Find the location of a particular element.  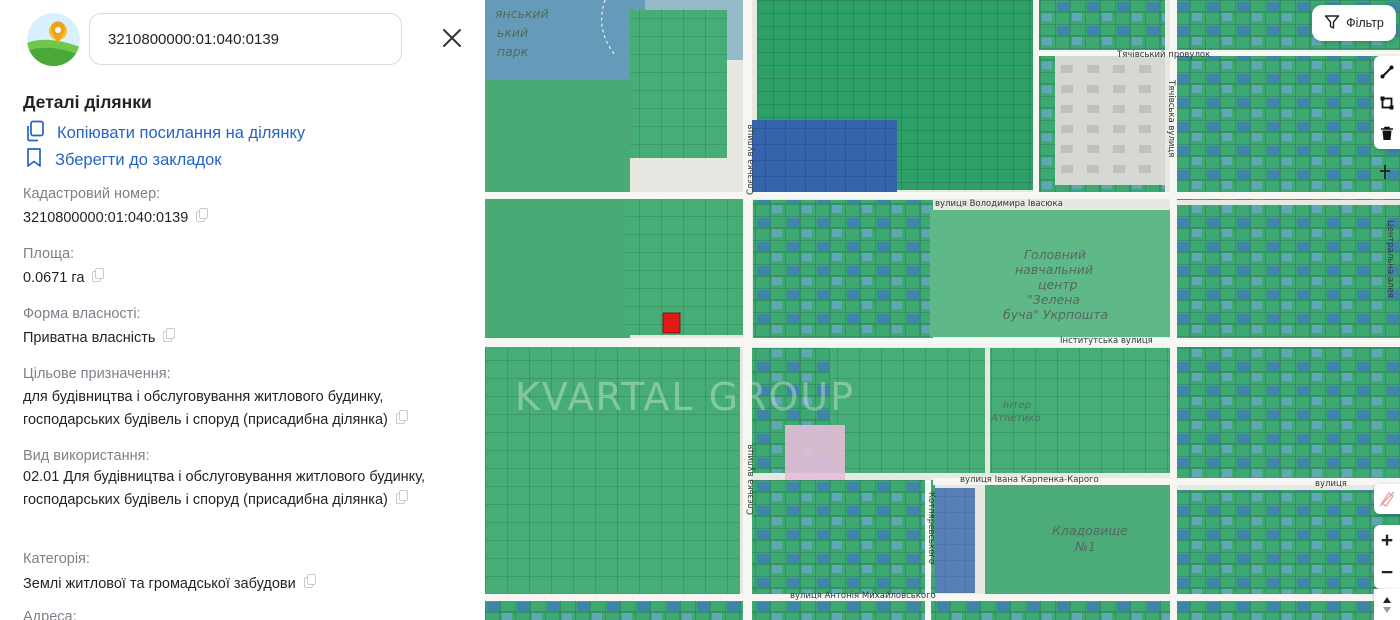

compass-icon is located at coordinates (1385, 172).